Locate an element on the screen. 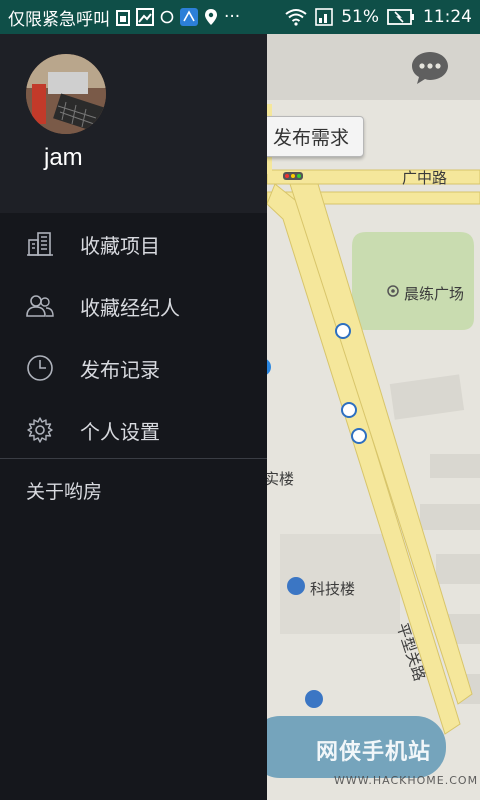 Image resolution: width=480 pixels, height=800 pixels. app-icon is located at coordinates (189, 17).